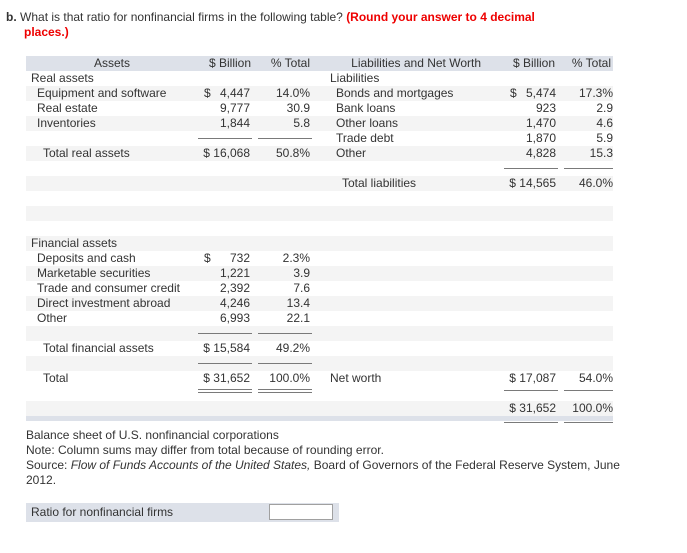  What do you see at coordinates (52, 318) in the screenshot?
I see `asset-label: Other` at bounding box center [52, 318].